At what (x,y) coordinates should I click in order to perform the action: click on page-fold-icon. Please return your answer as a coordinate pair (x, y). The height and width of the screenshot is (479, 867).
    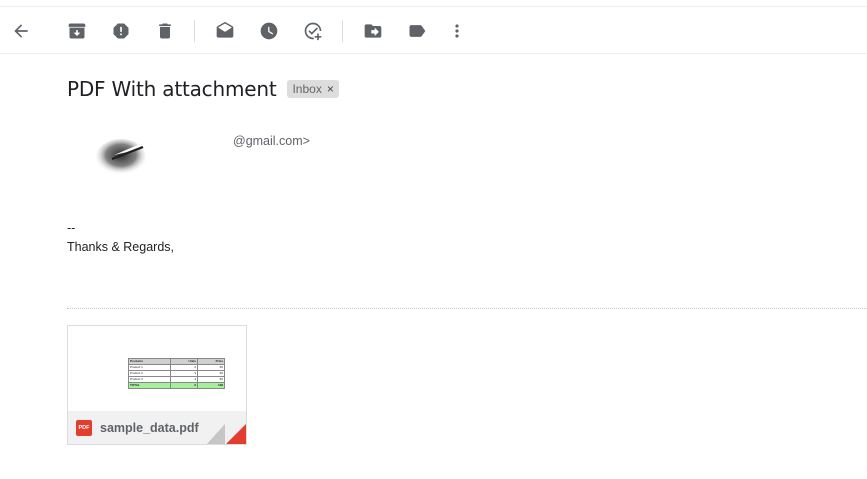
    Looking at the image, I should click on (226, 434).